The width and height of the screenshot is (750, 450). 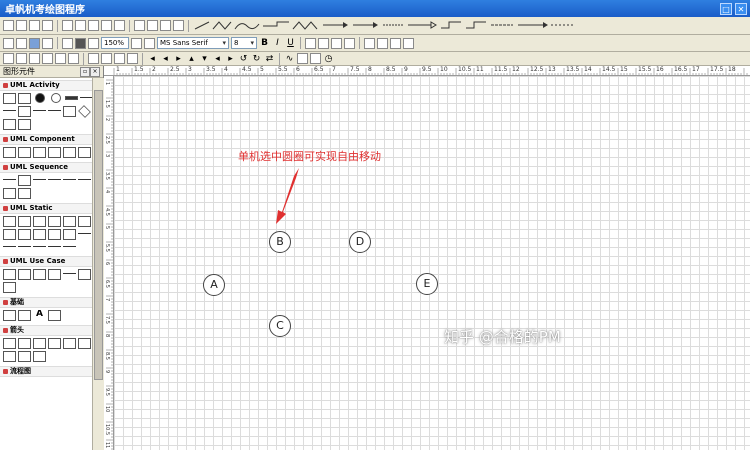 What do you see at coordinates (60, 58) in the screenshot?
I see `align-objects-middle-icon` at bounding box center [60, 58].